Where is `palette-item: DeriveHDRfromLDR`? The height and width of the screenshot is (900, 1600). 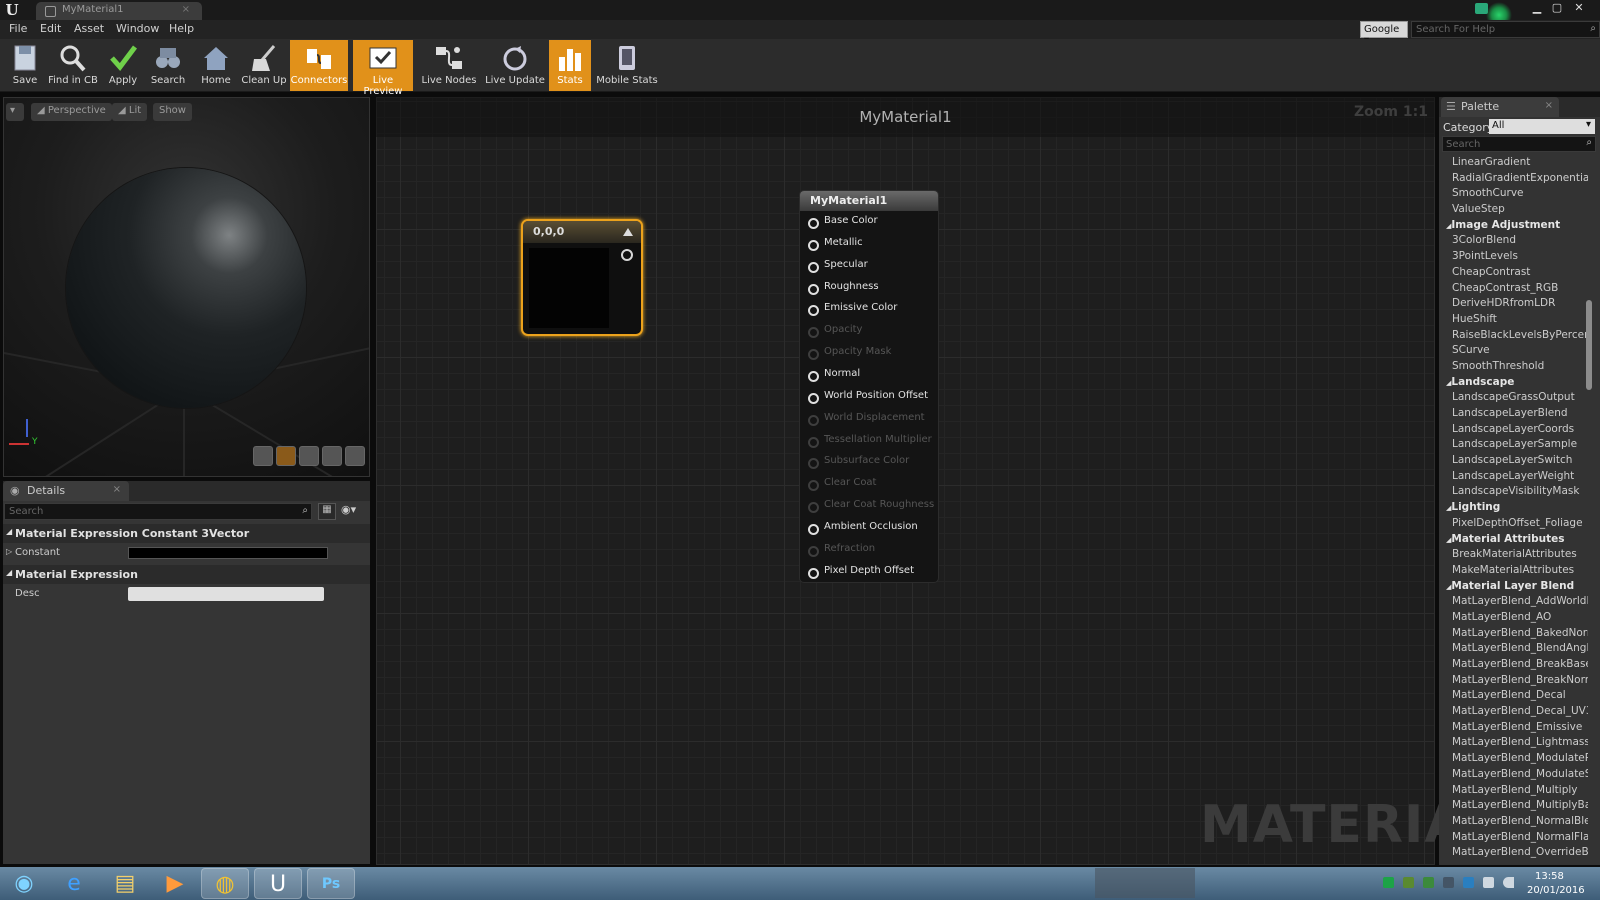
palette-item: DeriveHDRfromLDR is located at coordinates (1515, 305).